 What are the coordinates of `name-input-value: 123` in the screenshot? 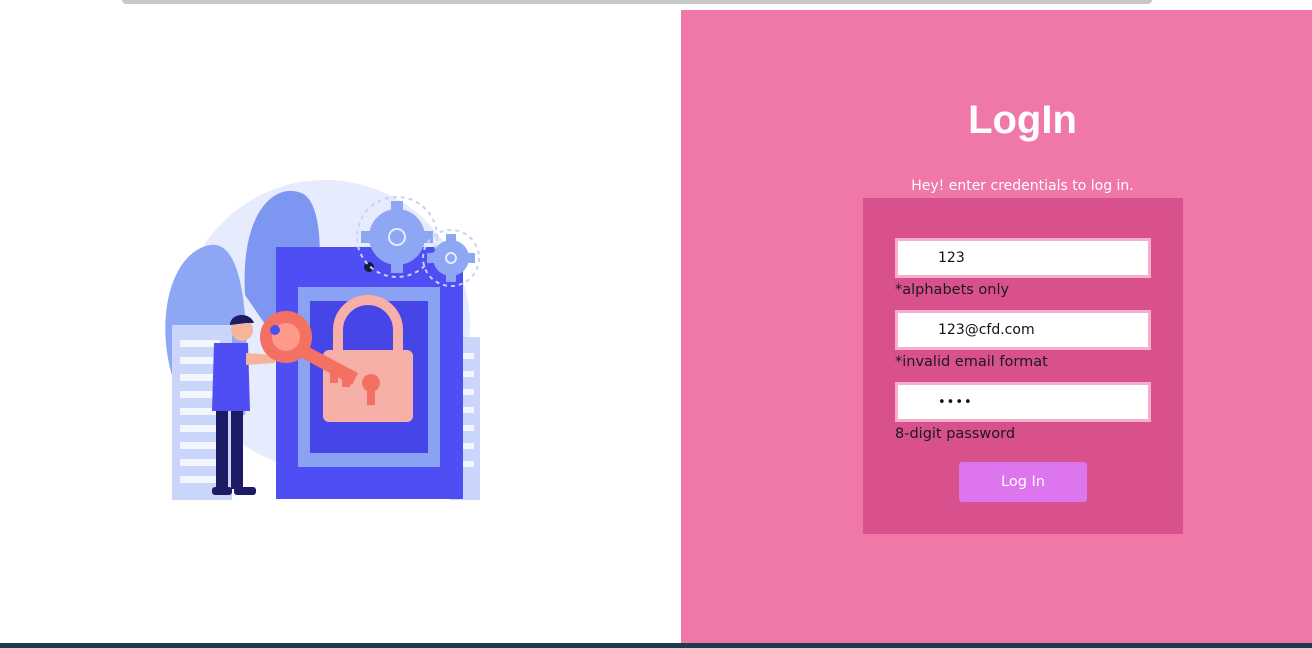 It's located at (951, 258).